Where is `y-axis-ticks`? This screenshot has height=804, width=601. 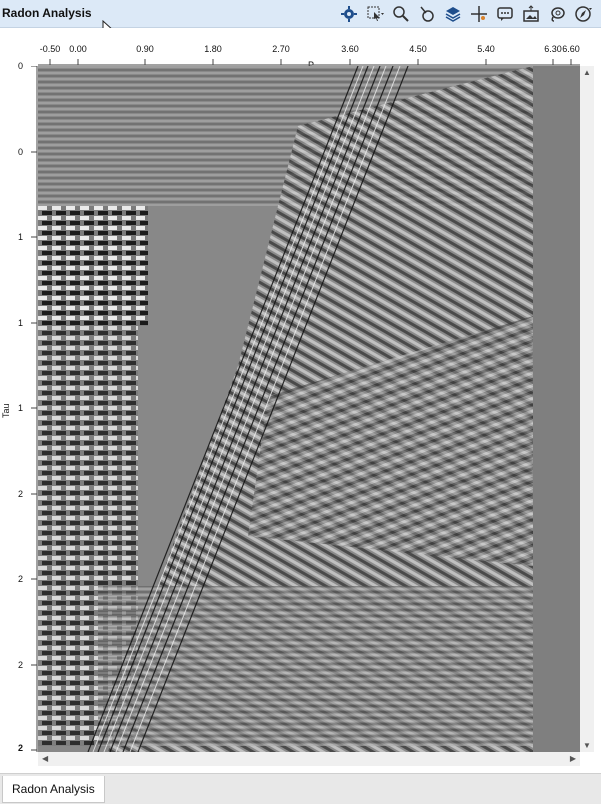
y-axis-ticks is located at coordinates (34, 409).